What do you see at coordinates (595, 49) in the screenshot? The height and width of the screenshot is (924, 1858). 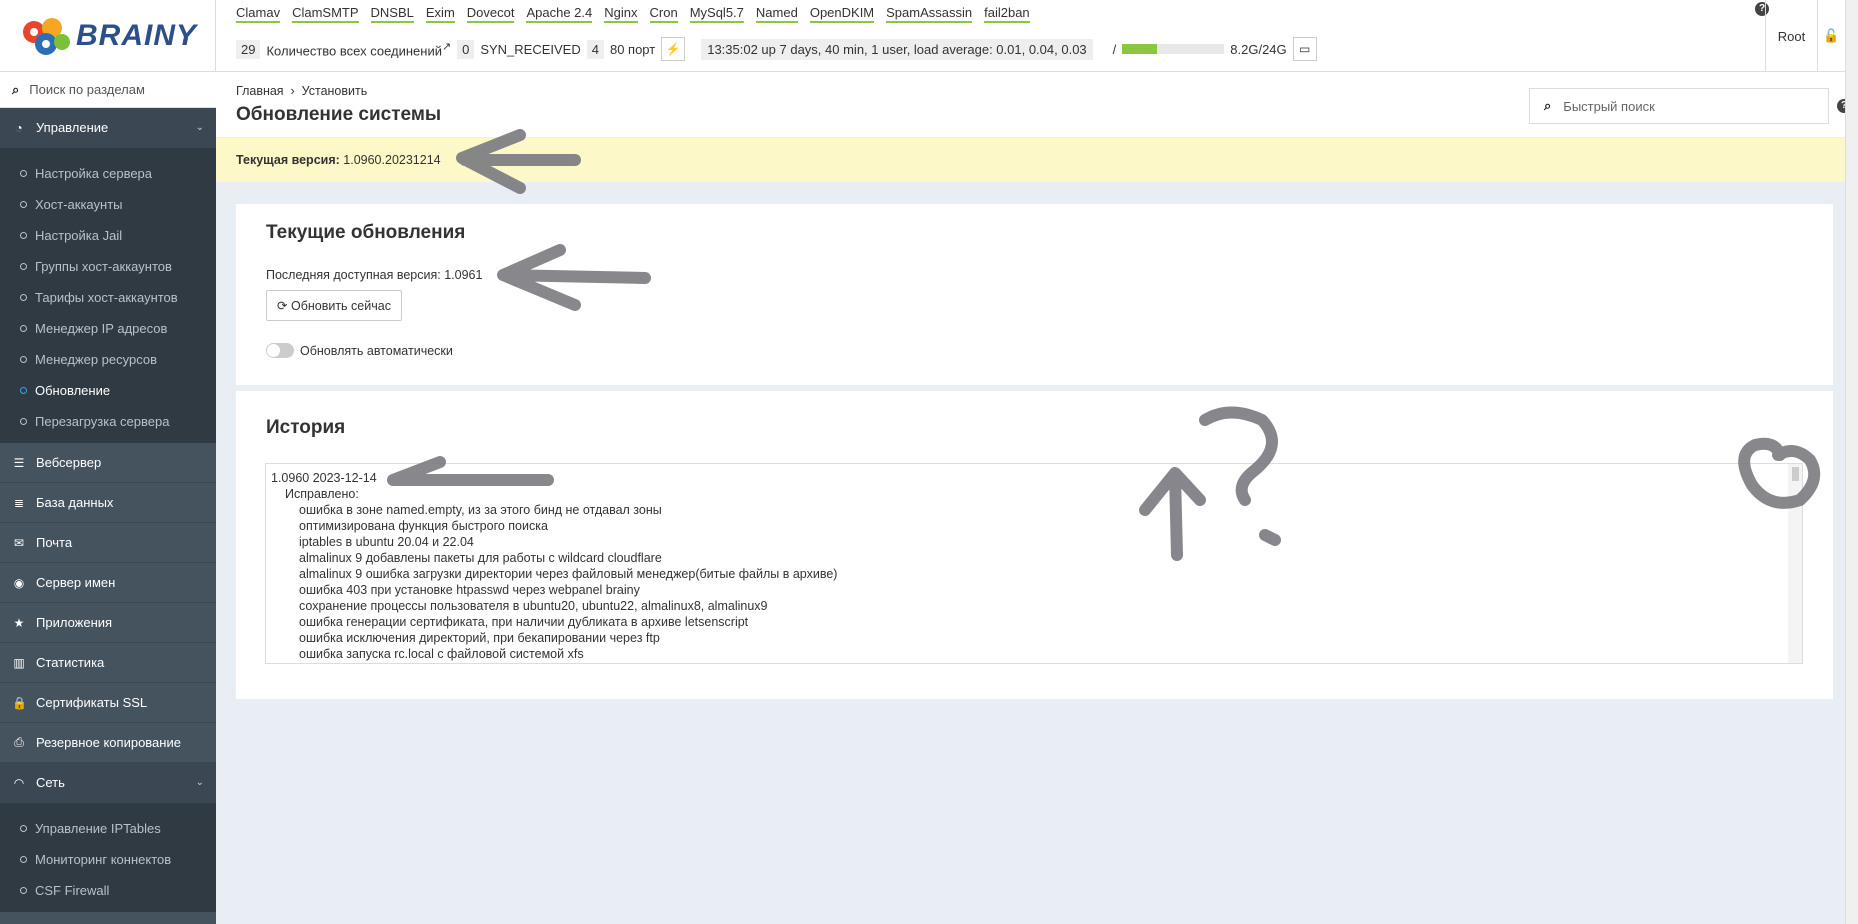 I see `port-count: 4` at bounding box center [595, 49].